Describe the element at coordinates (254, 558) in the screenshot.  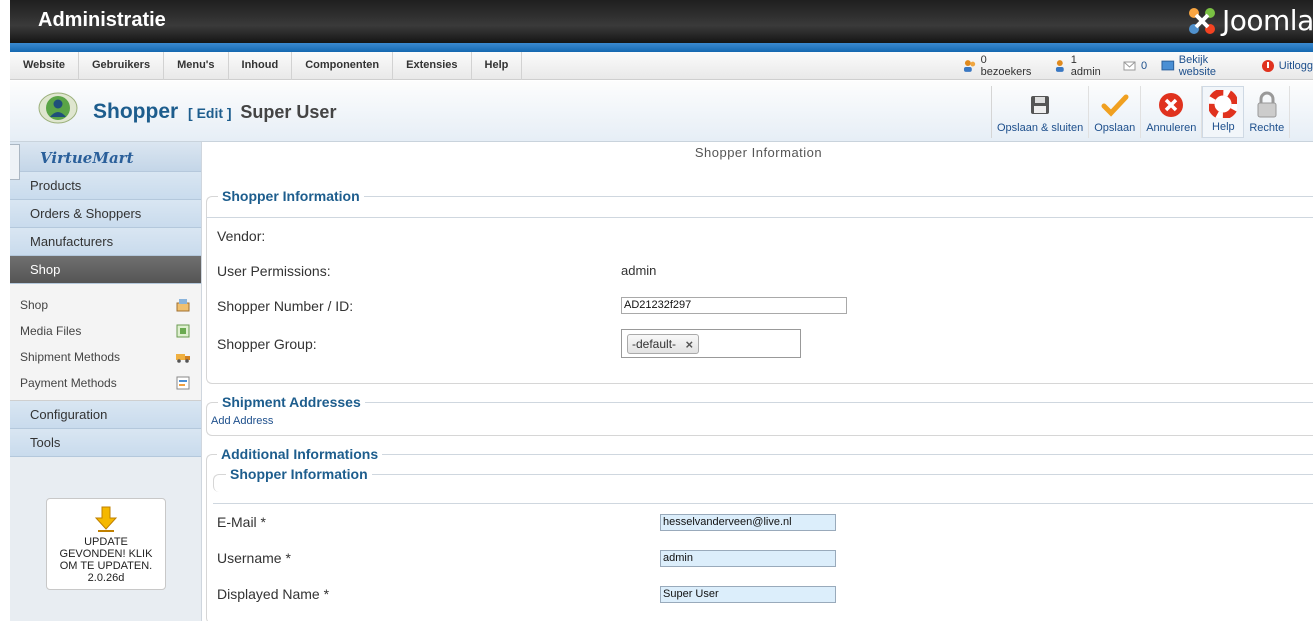
I see `username-label: Username *` at that location.